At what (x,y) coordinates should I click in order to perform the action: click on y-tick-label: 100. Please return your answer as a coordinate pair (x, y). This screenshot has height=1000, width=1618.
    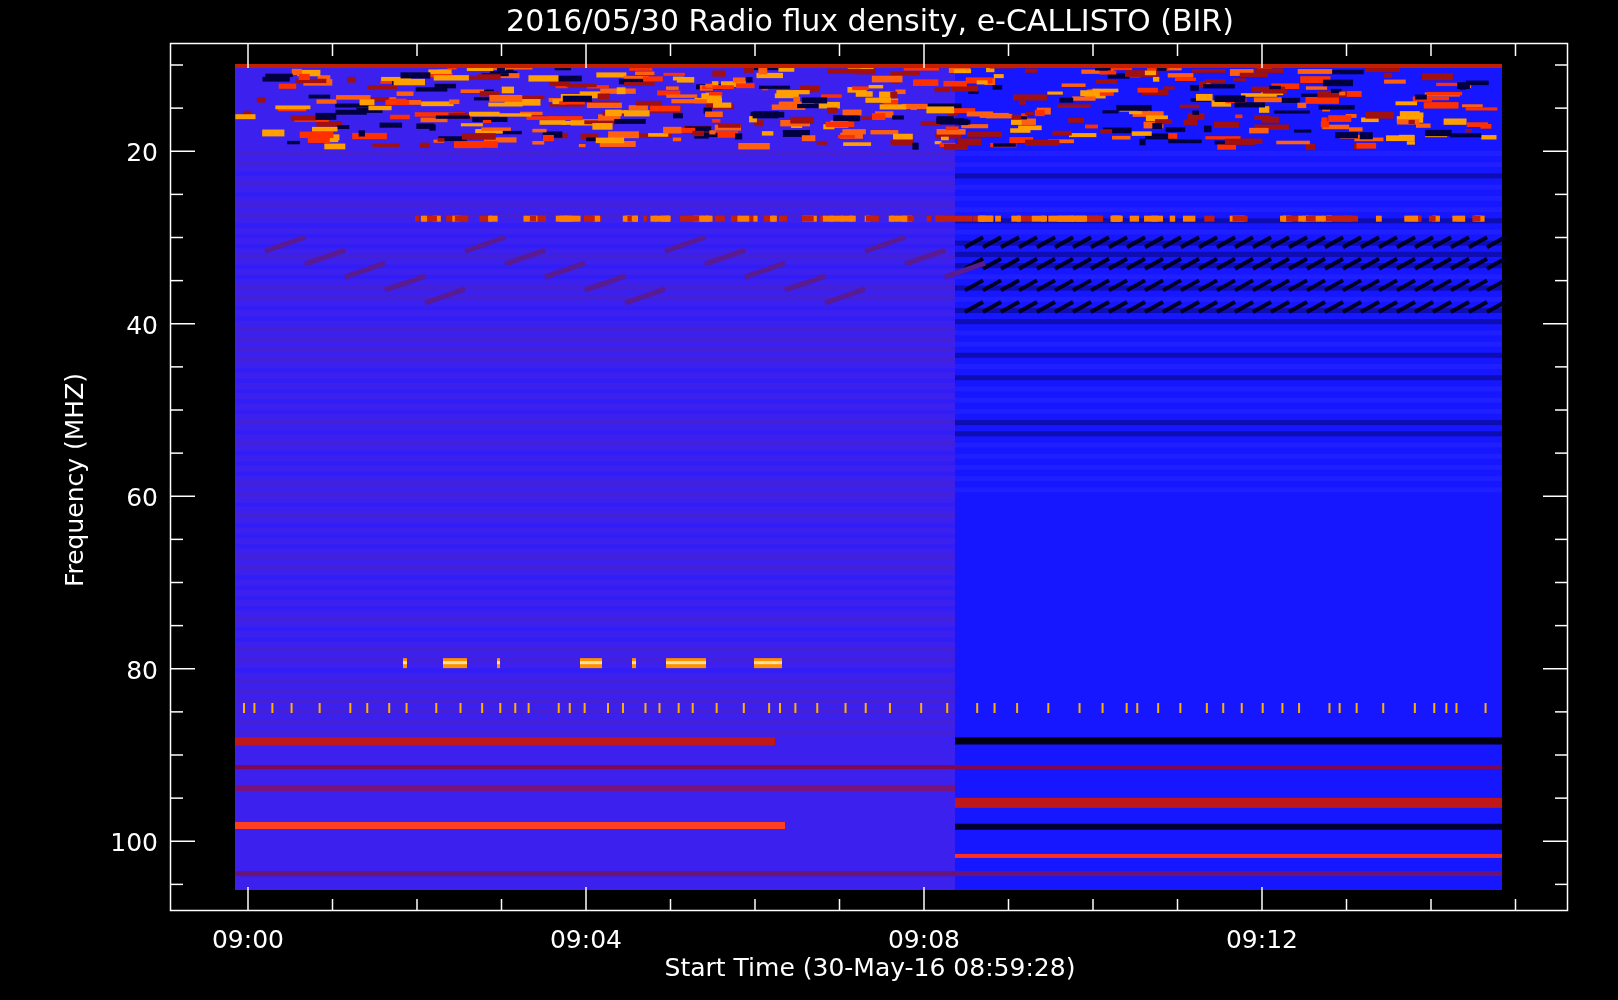
    Looking at the image, I should click on (134, 842).